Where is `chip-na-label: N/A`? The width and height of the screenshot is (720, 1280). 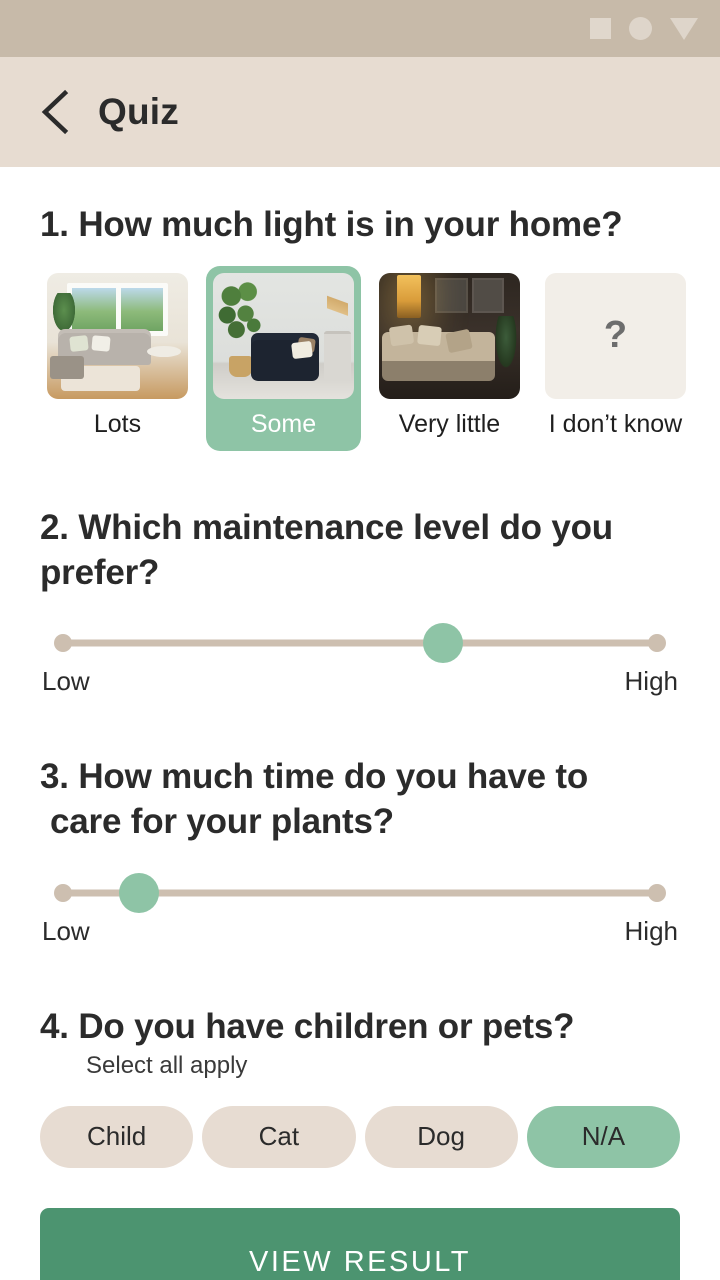
chip-na-label: N/A is located at coordinates (603, 1136).